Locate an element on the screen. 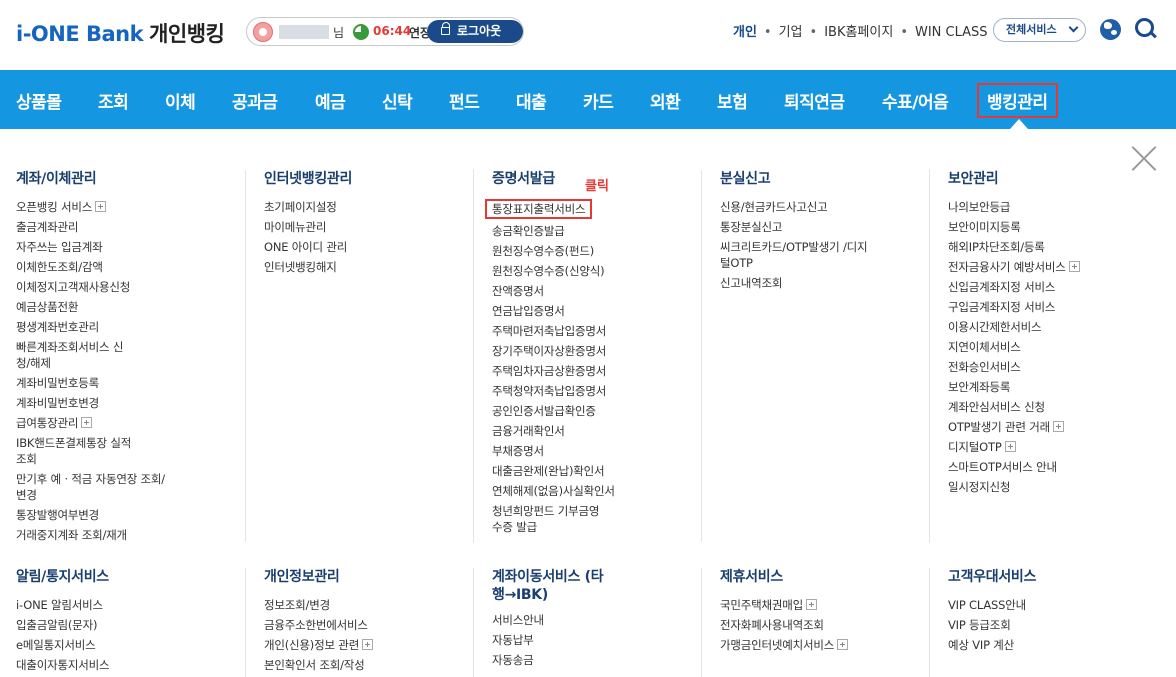 This screenshot has height=677, width=1176. menu-item: 원천징수영수증(펀드) is located at coordinates (553, 251).